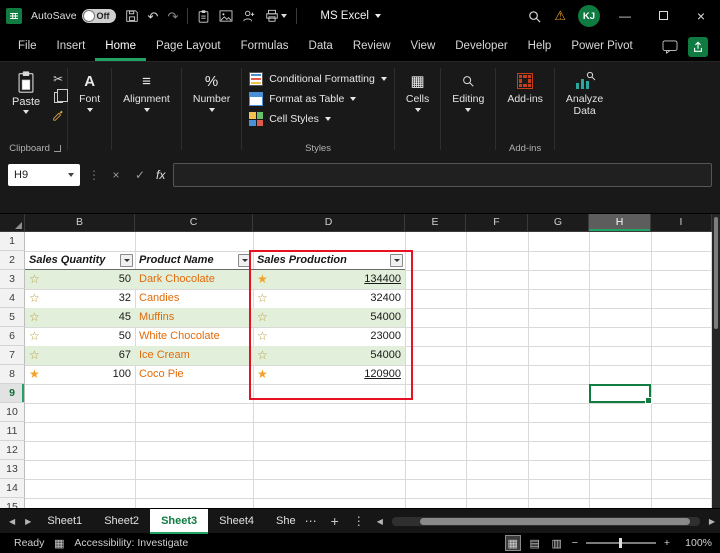 The image size is (720, 553). I want to click on zoom-slider-thumb, so click(620, 543).